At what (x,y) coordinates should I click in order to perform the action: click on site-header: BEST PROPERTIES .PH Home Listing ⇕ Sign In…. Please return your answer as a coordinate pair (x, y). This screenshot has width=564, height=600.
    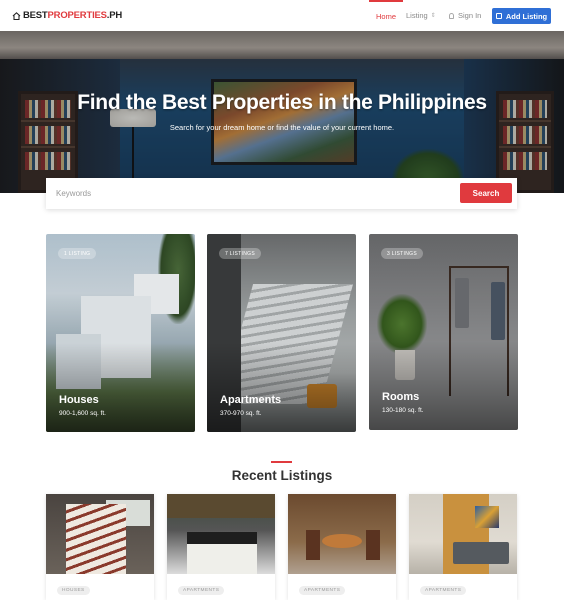
    Looking at the image, I should click on (282, 15).